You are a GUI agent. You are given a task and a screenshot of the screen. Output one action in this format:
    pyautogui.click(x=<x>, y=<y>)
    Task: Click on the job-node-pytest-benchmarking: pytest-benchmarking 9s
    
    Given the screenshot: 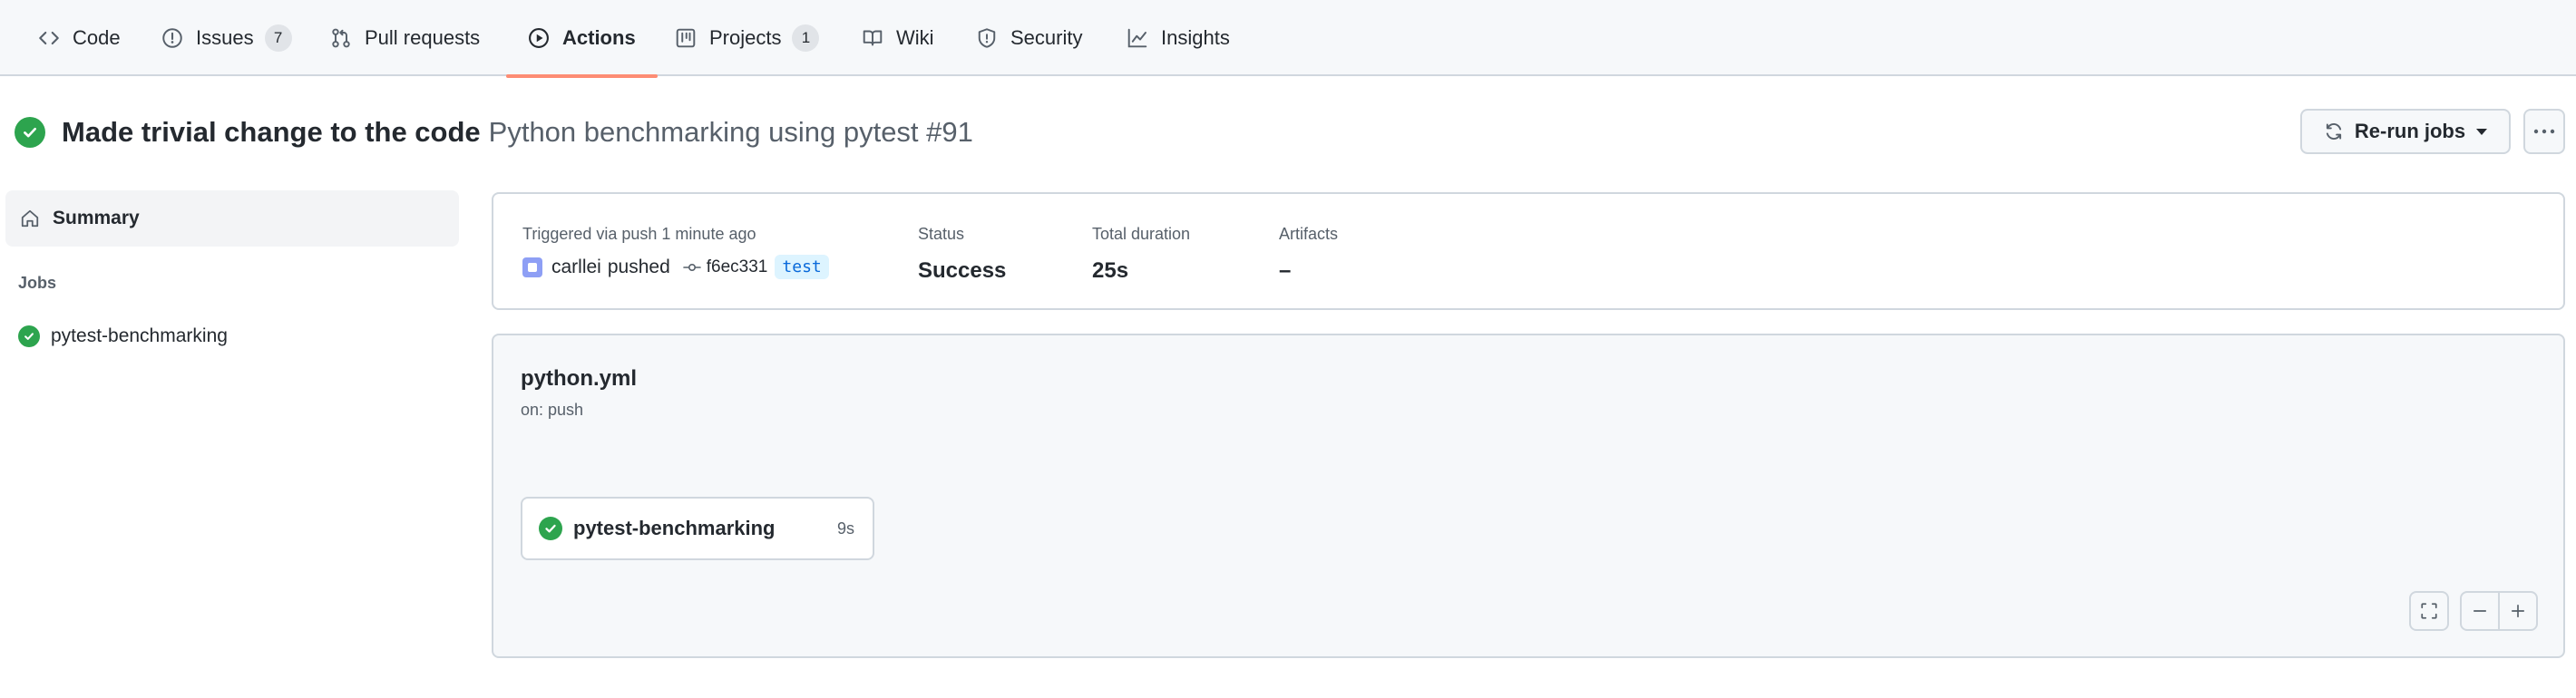 What is the action you would take?
    pyautogui.click(x=697, y=528)
    